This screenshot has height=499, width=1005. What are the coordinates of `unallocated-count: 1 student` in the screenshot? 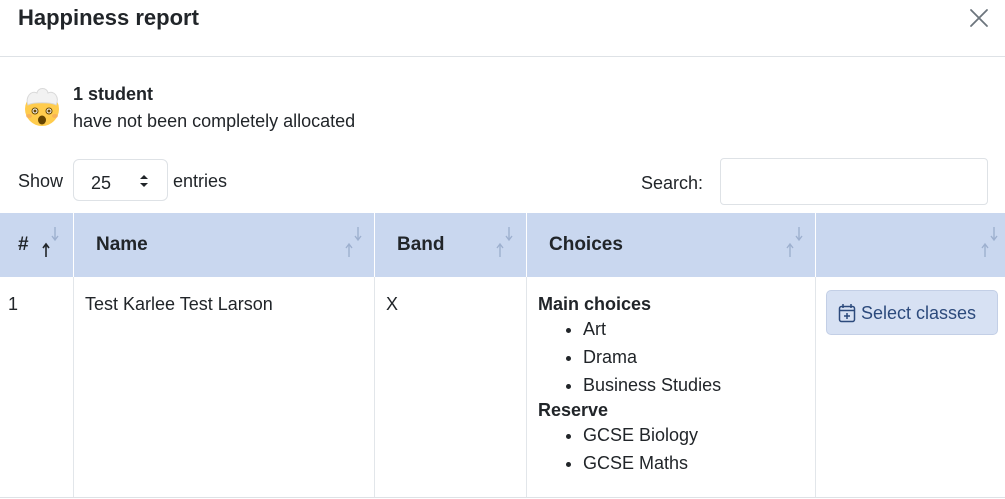 It's located at (113, 94).